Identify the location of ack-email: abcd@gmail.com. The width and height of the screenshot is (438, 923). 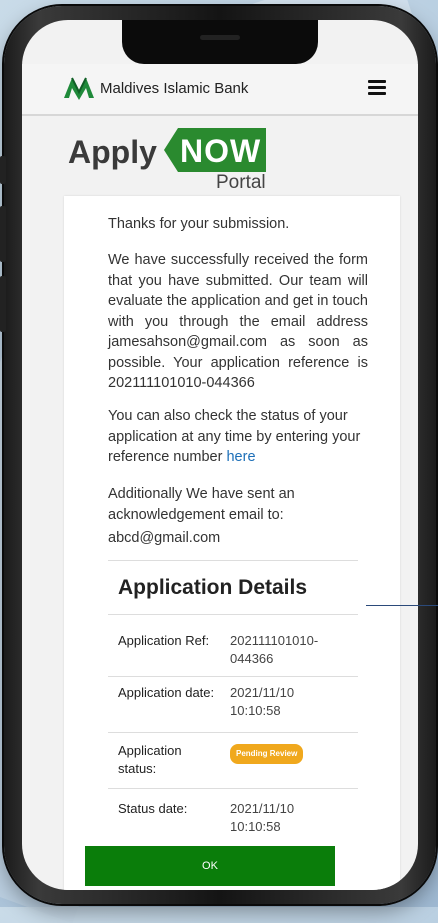
(164, 538).